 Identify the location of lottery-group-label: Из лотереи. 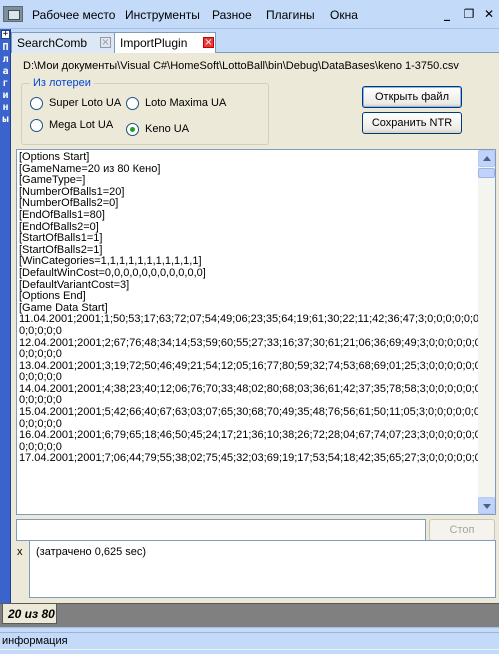
(62, 83).